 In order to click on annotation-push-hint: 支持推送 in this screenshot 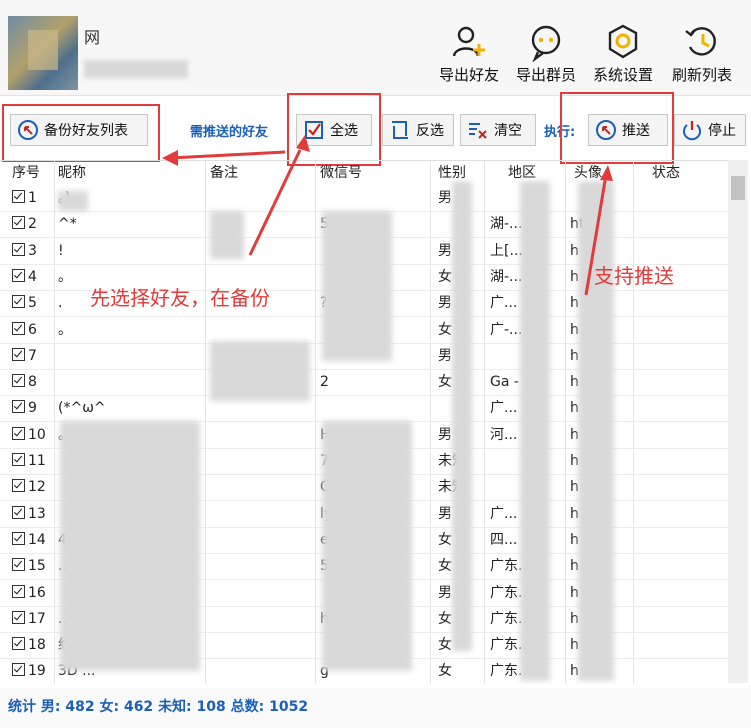, I will do `click(634, 276)`.